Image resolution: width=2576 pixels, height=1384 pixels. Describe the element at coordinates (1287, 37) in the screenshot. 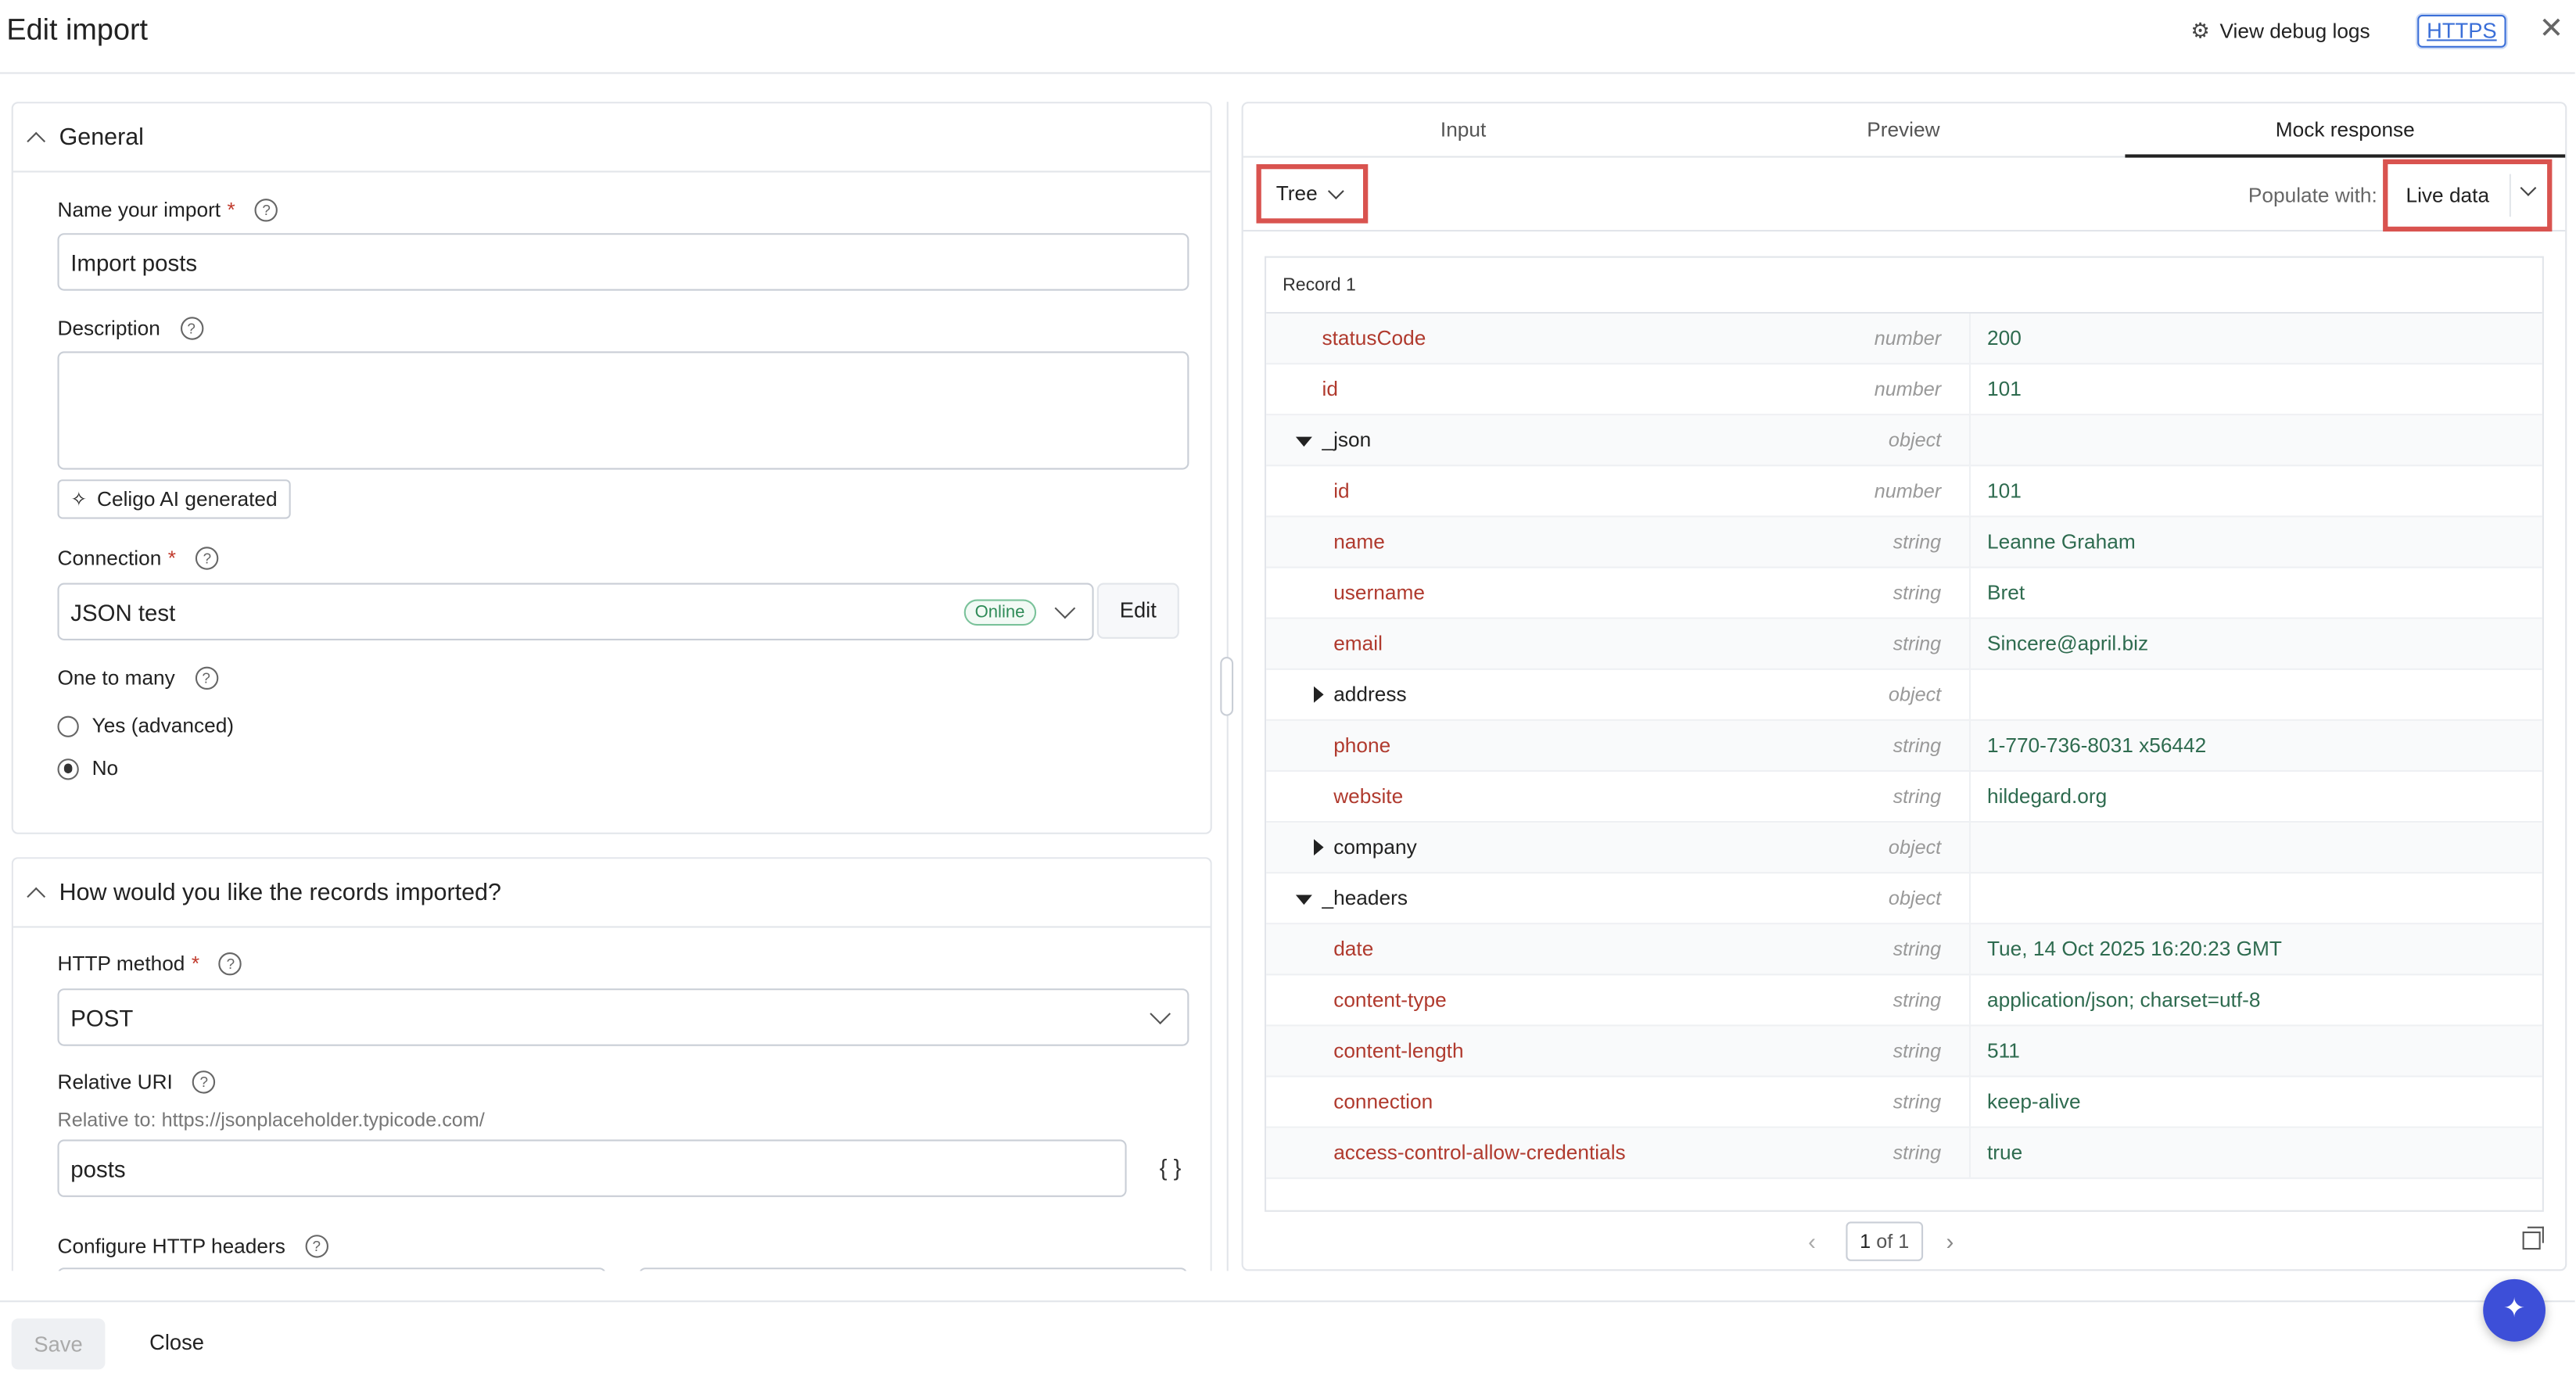

I see `header-bar: Edit import ⚙ View debug logs HTTPS ✕` at that location.